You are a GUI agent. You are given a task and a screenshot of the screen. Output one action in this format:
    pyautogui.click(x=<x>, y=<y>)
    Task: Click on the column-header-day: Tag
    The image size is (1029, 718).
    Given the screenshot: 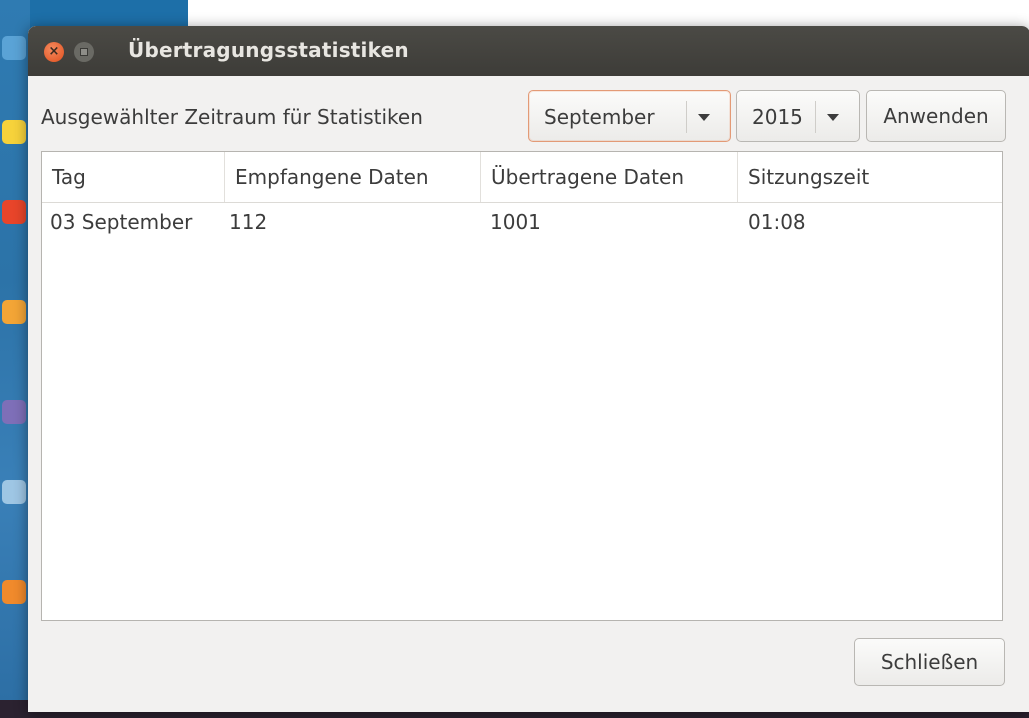 What is the action you would take?
    pyautogui.click(x=133, y=177)
    